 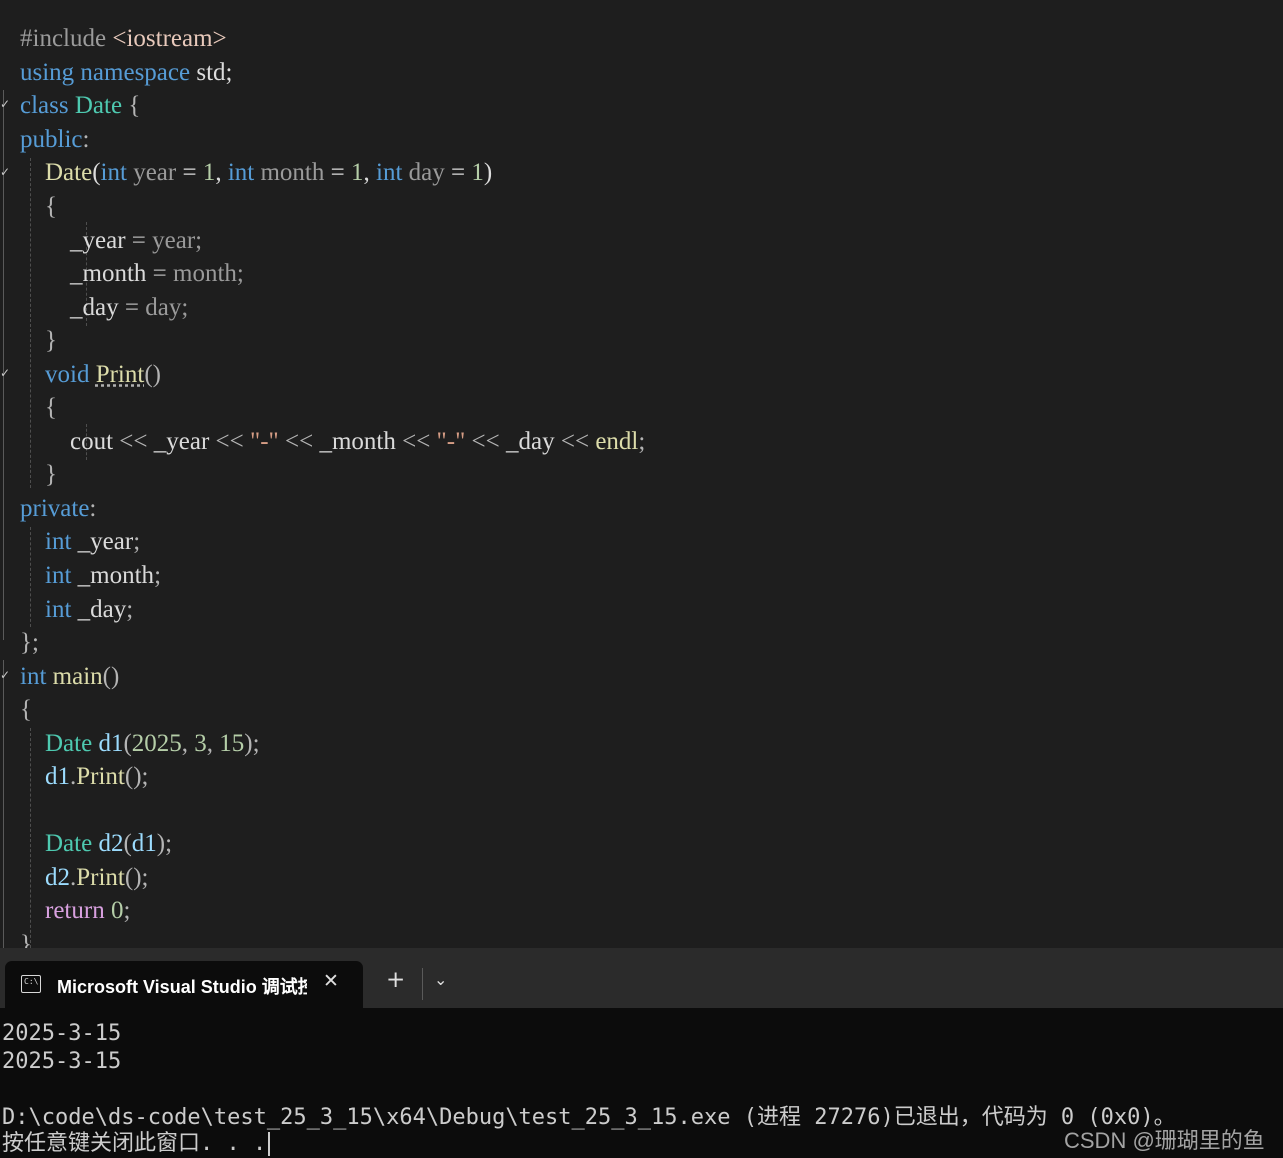 What do you see at coordinates (97, 776) in the screenshot?
I see `code-line: d1.Print();` at bounding box center [97, 776].